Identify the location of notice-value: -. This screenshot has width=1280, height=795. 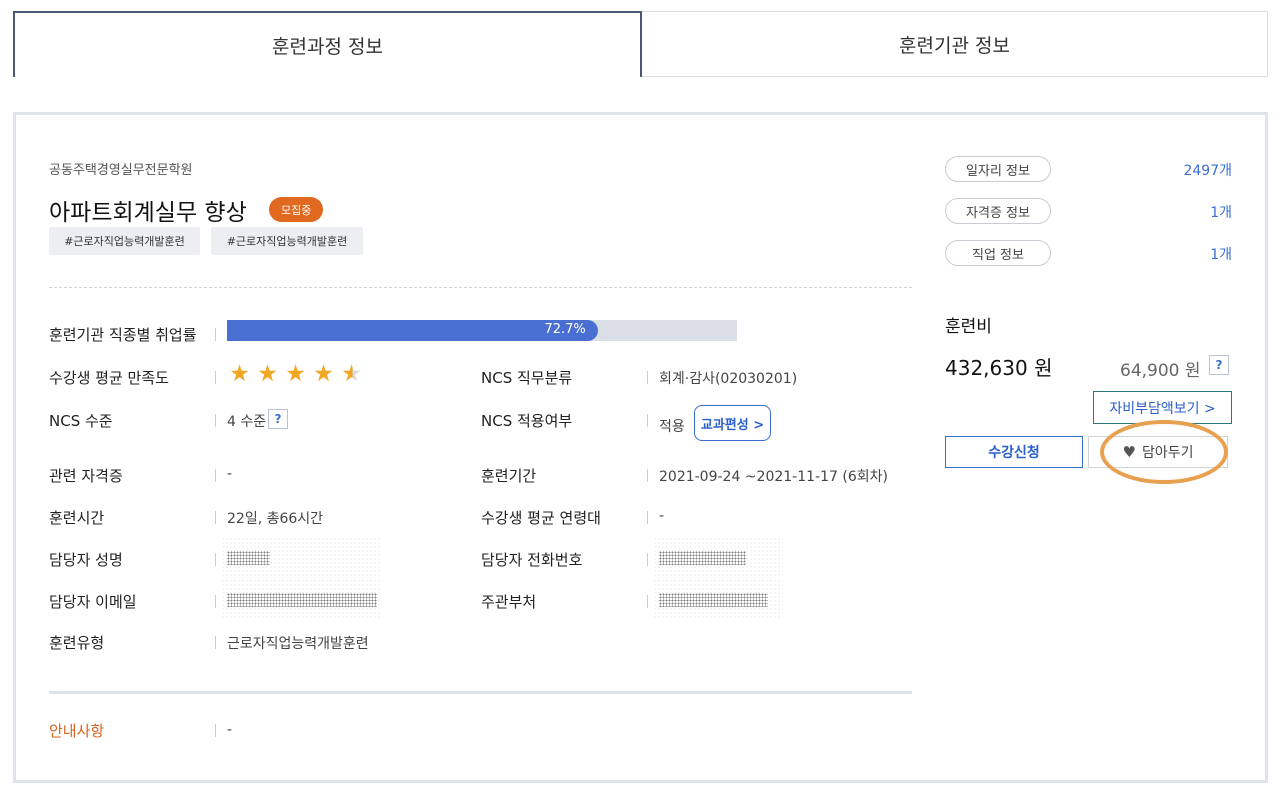
(230, 730).